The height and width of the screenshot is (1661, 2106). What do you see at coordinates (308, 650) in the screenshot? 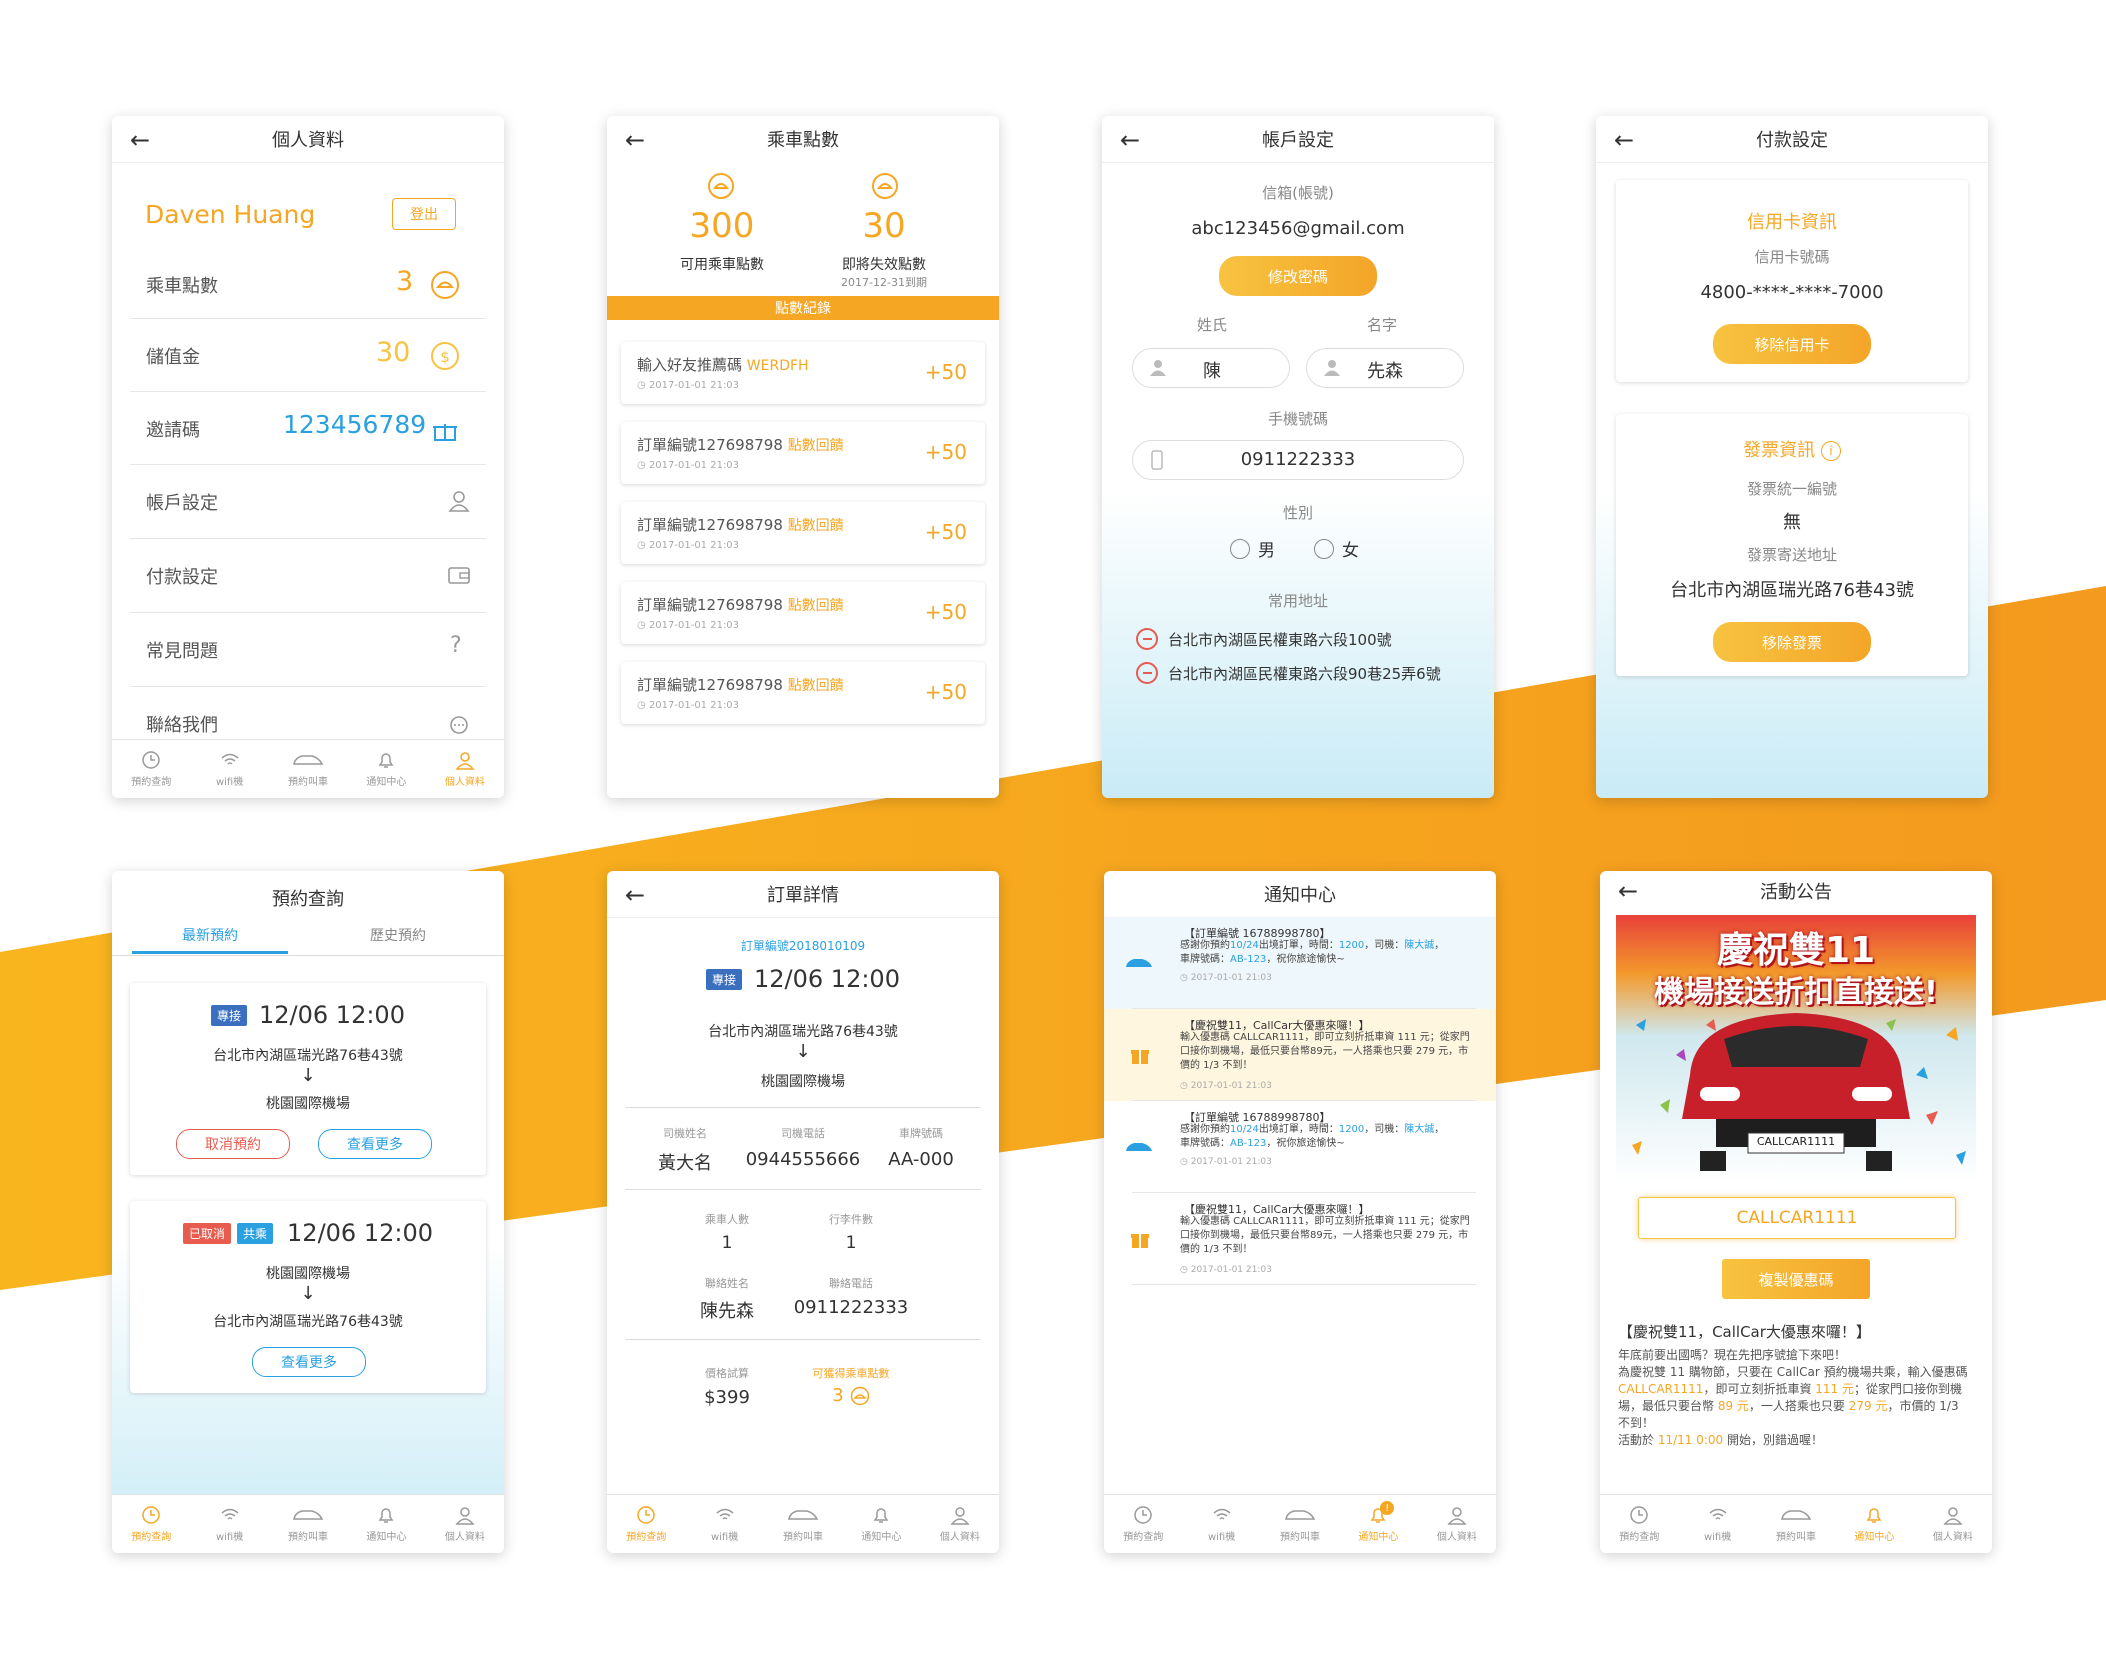
I see `menu-faq: 常見問題 ?` at bounding box center [308, 650].